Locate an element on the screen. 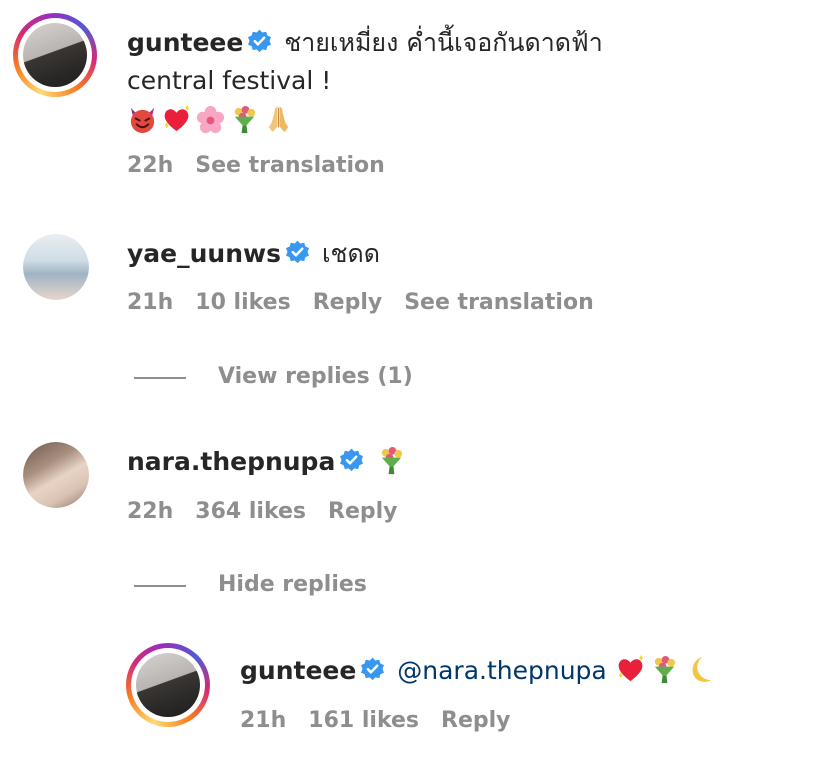 This screenshot has width=820, height=778. comment-text: เชดด is located at coordinates (350, 253).